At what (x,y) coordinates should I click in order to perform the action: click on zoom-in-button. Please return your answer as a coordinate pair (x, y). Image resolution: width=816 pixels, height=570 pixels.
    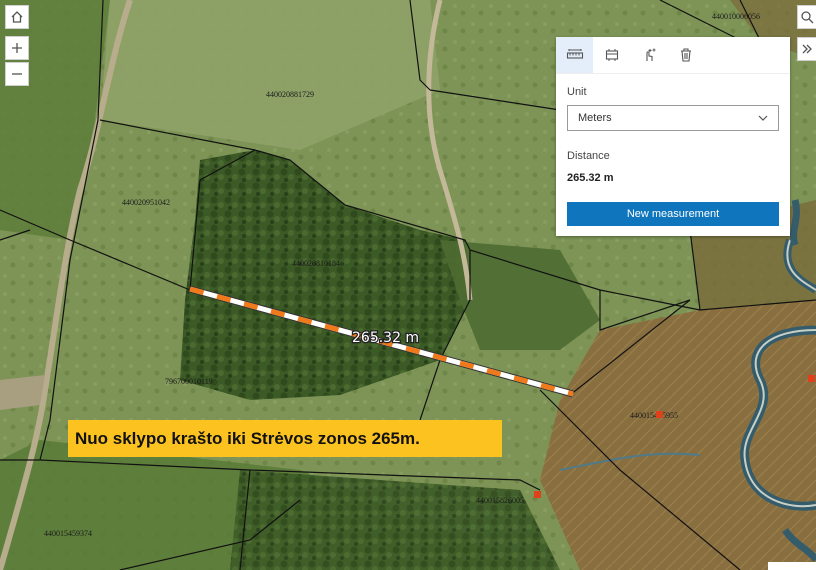
    Looking at the image, I should click on (17, 48).